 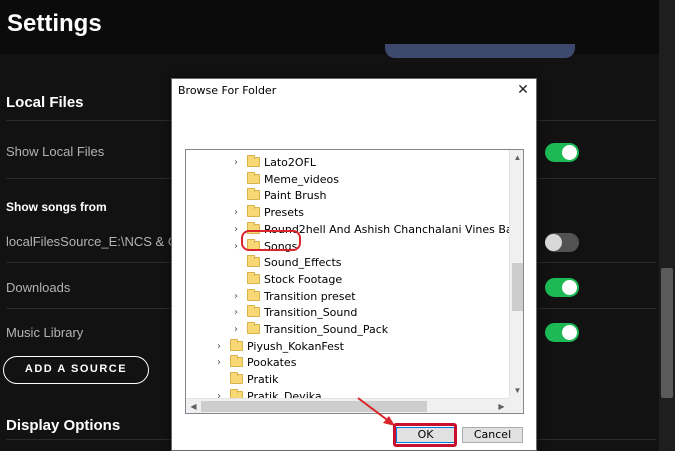 I want to click on page-scrollbar, so click(x=667, y=225).